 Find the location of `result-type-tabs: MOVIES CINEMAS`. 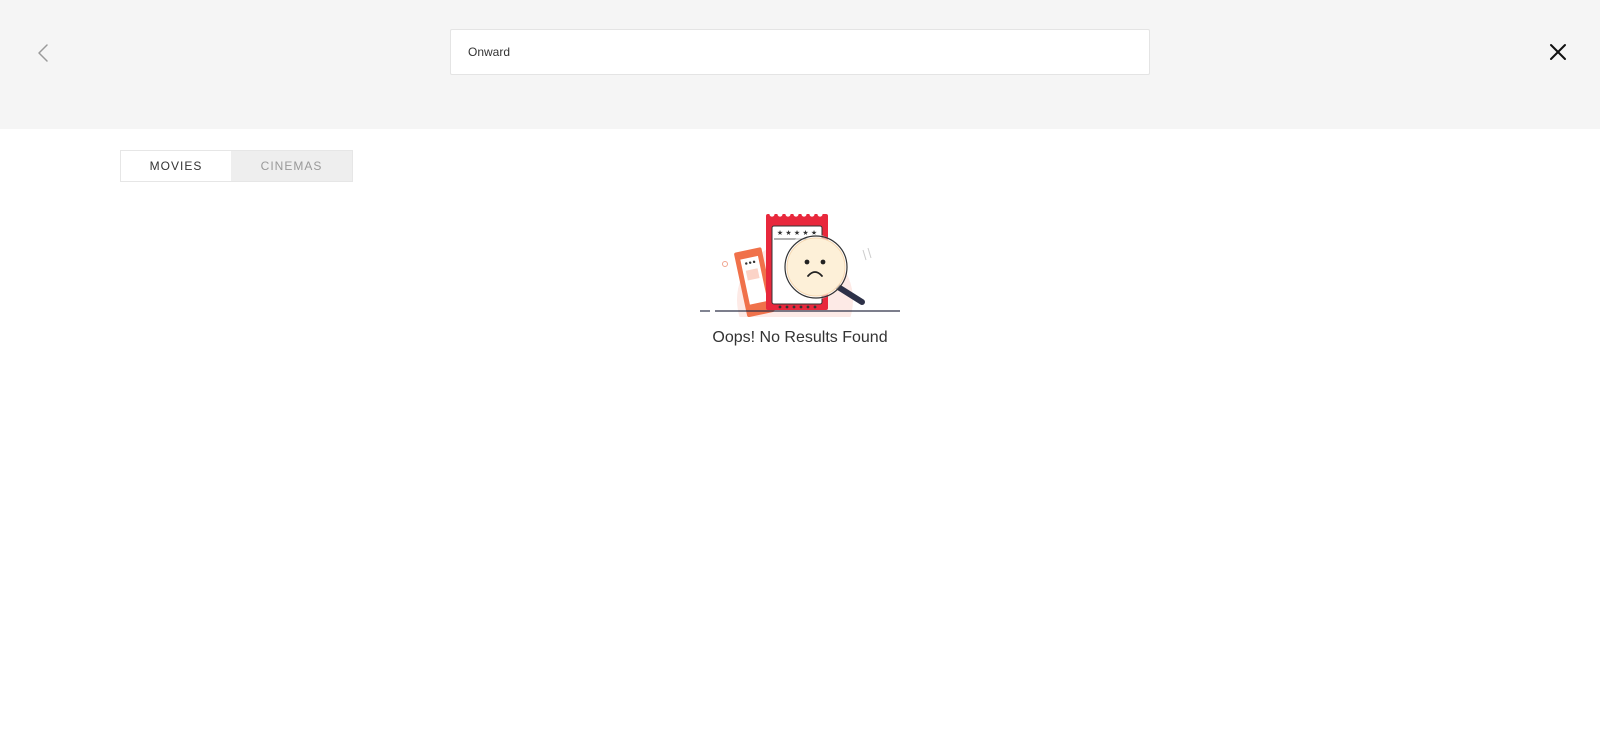

result-type-tabs: MOVIES CINEMAS is located at coordinates (236, 166).